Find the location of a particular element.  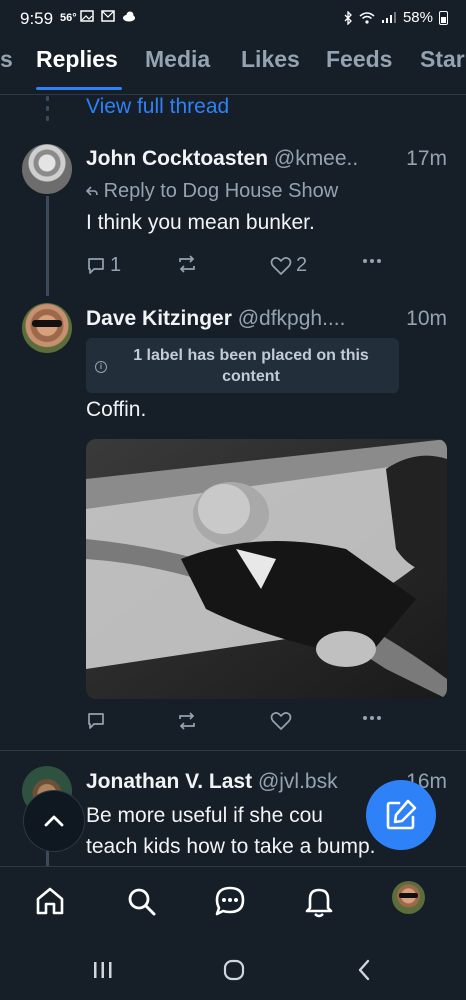

post-time: 17m is located at coordinates (426, 159).